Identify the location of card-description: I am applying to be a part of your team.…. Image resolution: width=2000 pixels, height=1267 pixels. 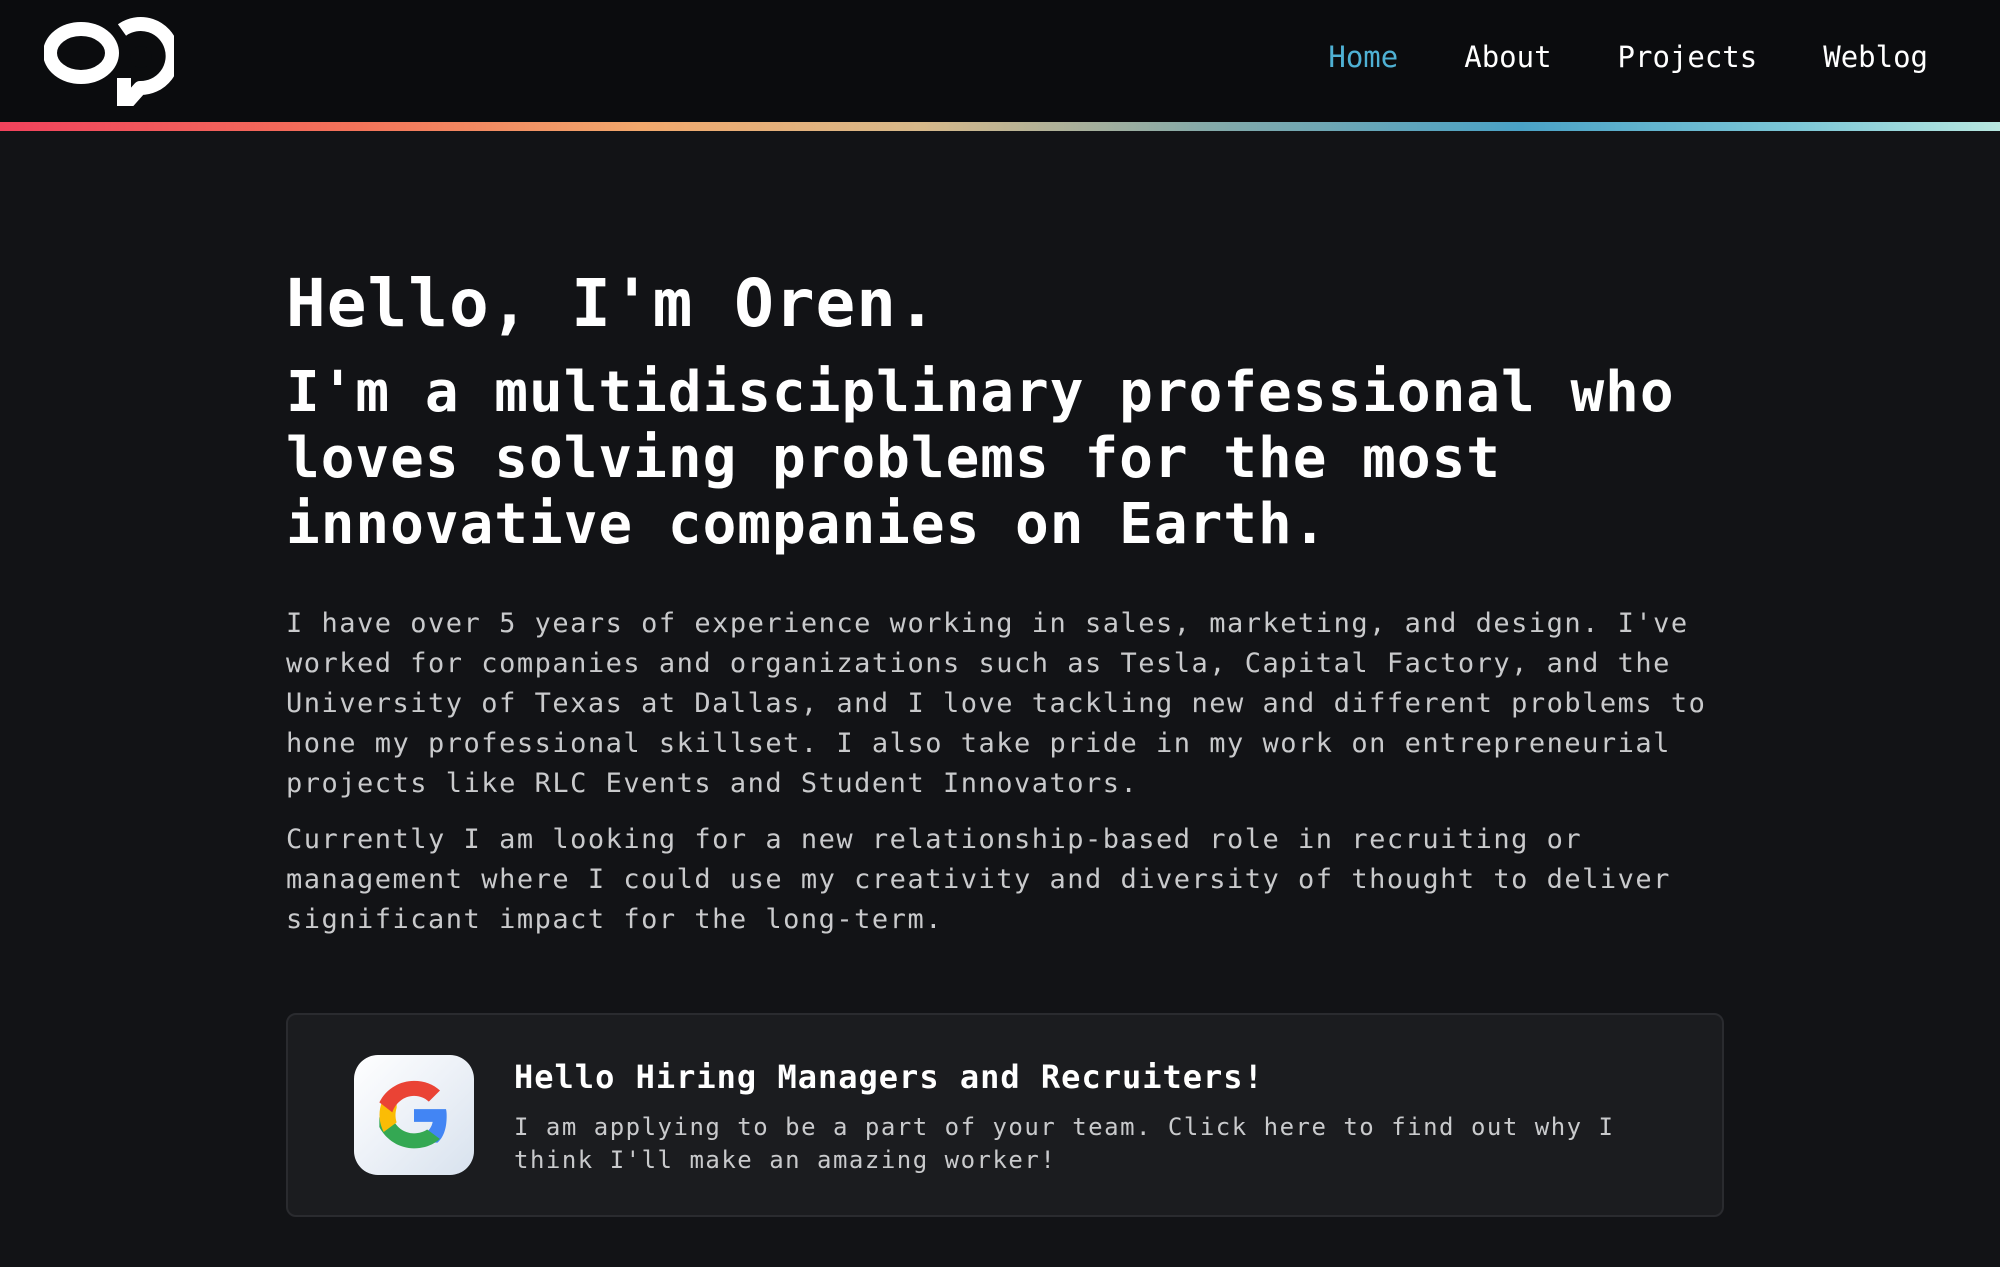
(1064, 1143).